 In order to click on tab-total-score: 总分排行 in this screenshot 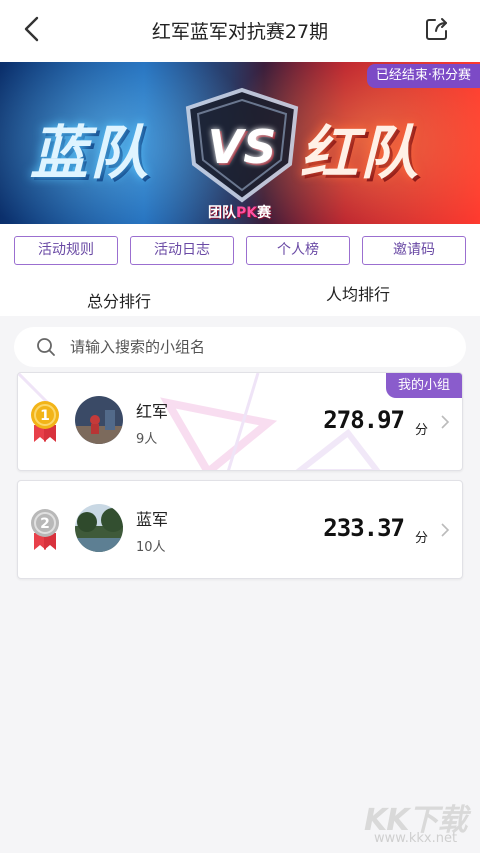, I will do `click(119, 300)`.